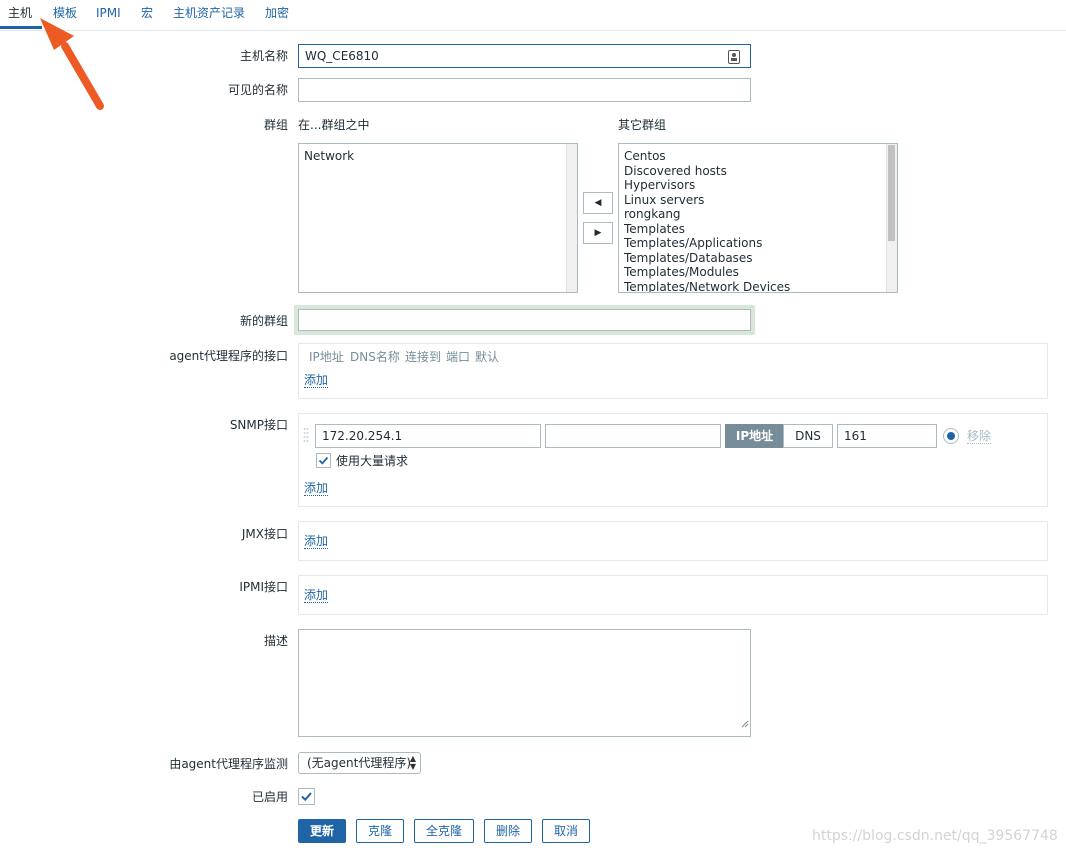 The width and height of the screenshot is (1066, 855). I want to click on drag-handle-icon, so click(306, 437).